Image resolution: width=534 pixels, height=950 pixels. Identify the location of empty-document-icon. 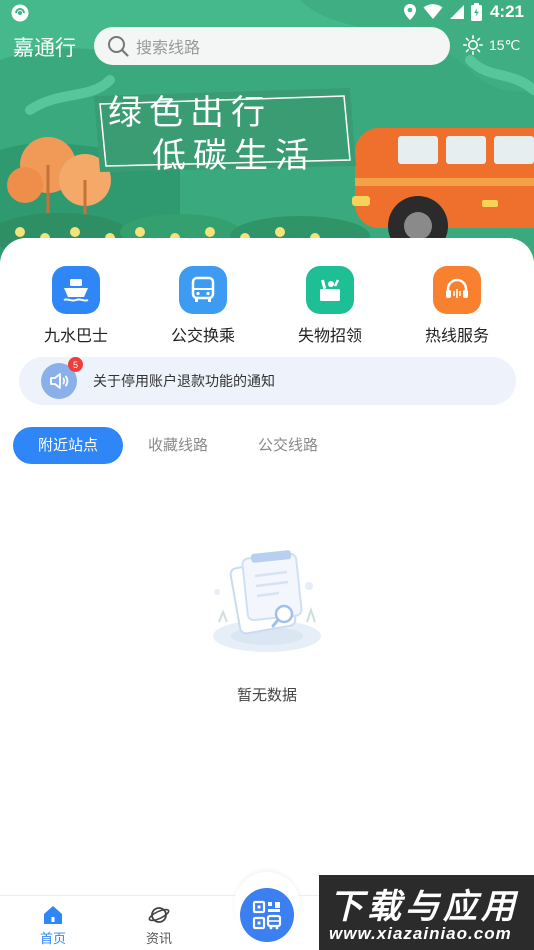
(267, 601).